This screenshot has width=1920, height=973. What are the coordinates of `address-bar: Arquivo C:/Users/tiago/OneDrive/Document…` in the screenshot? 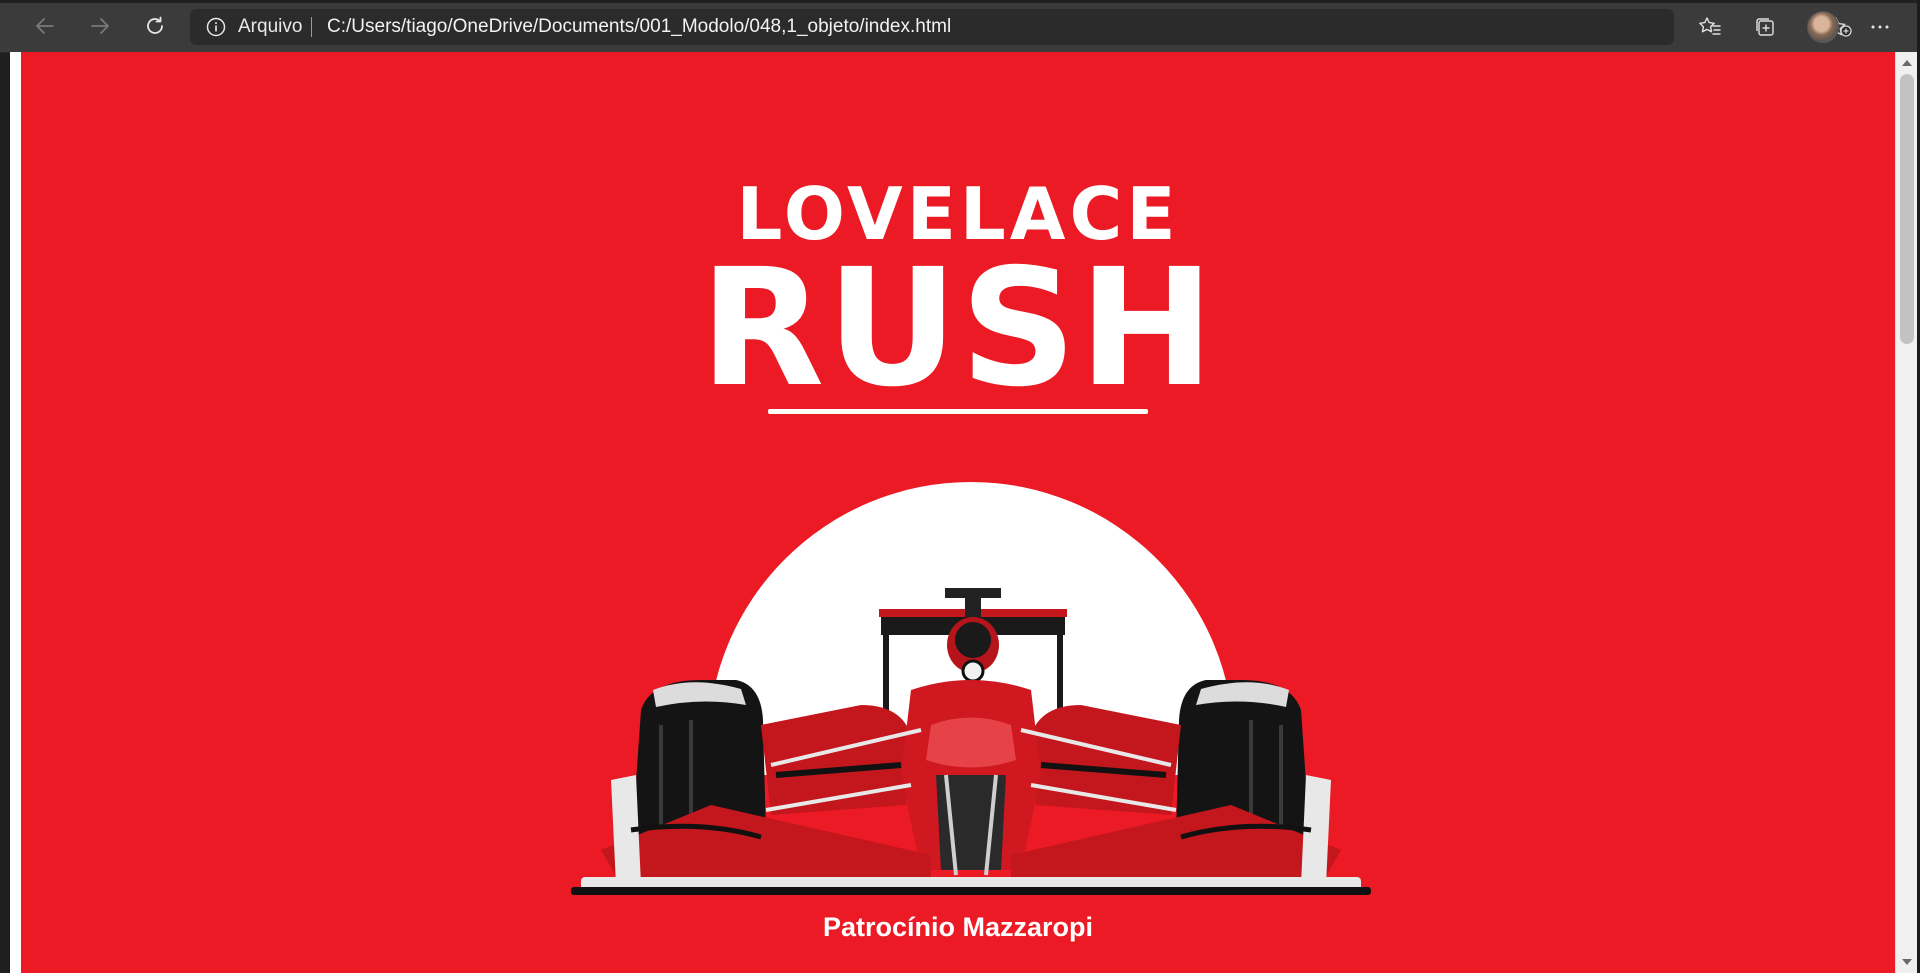 It's located at (1021, 27).